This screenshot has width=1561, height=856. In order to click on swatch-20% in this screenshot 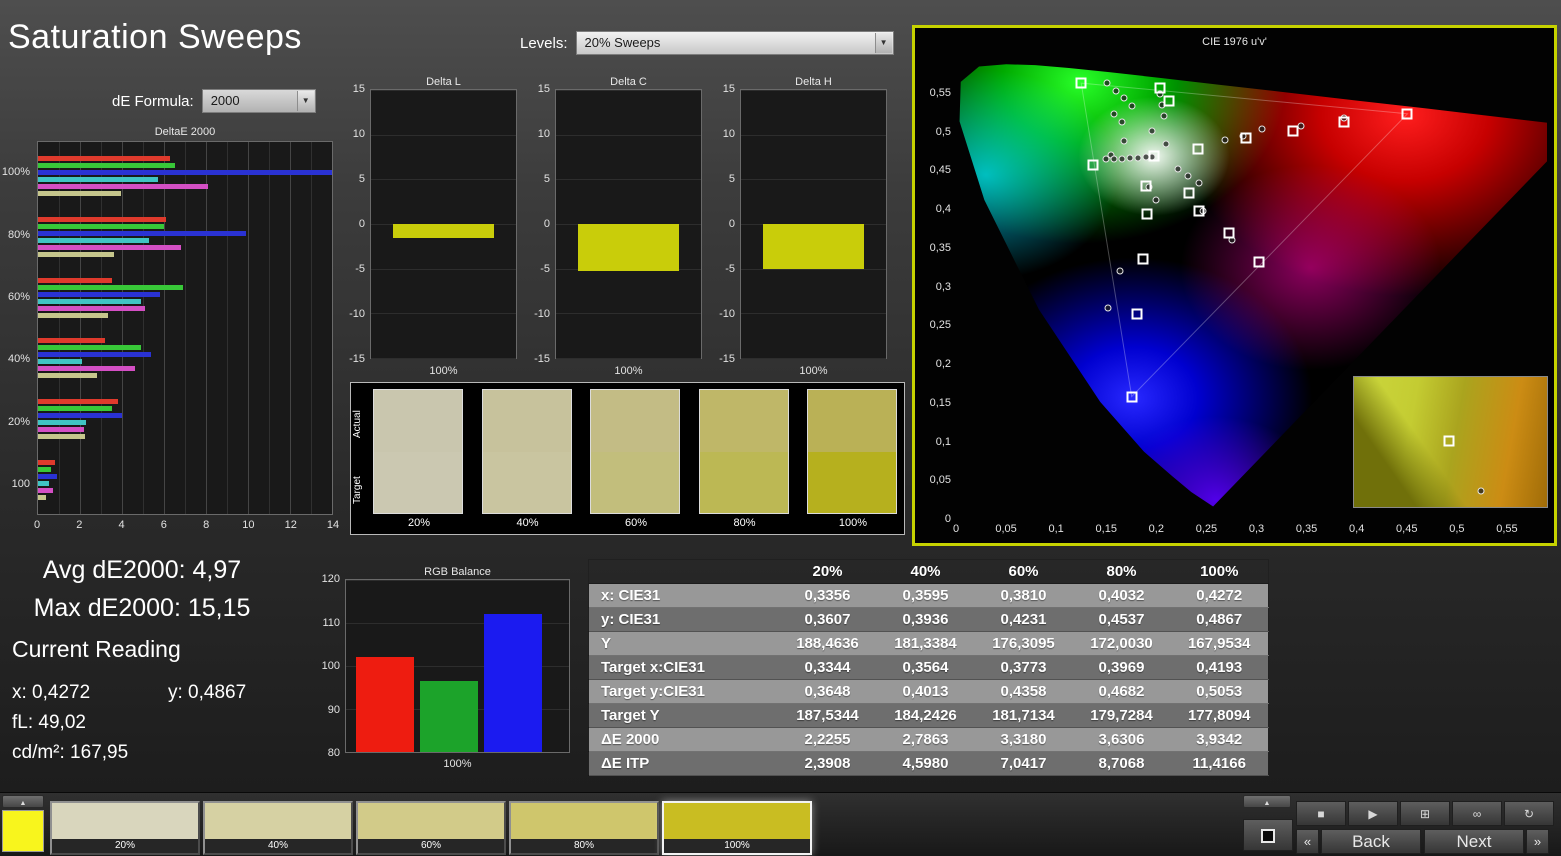, I will do `click(418, 451)`.